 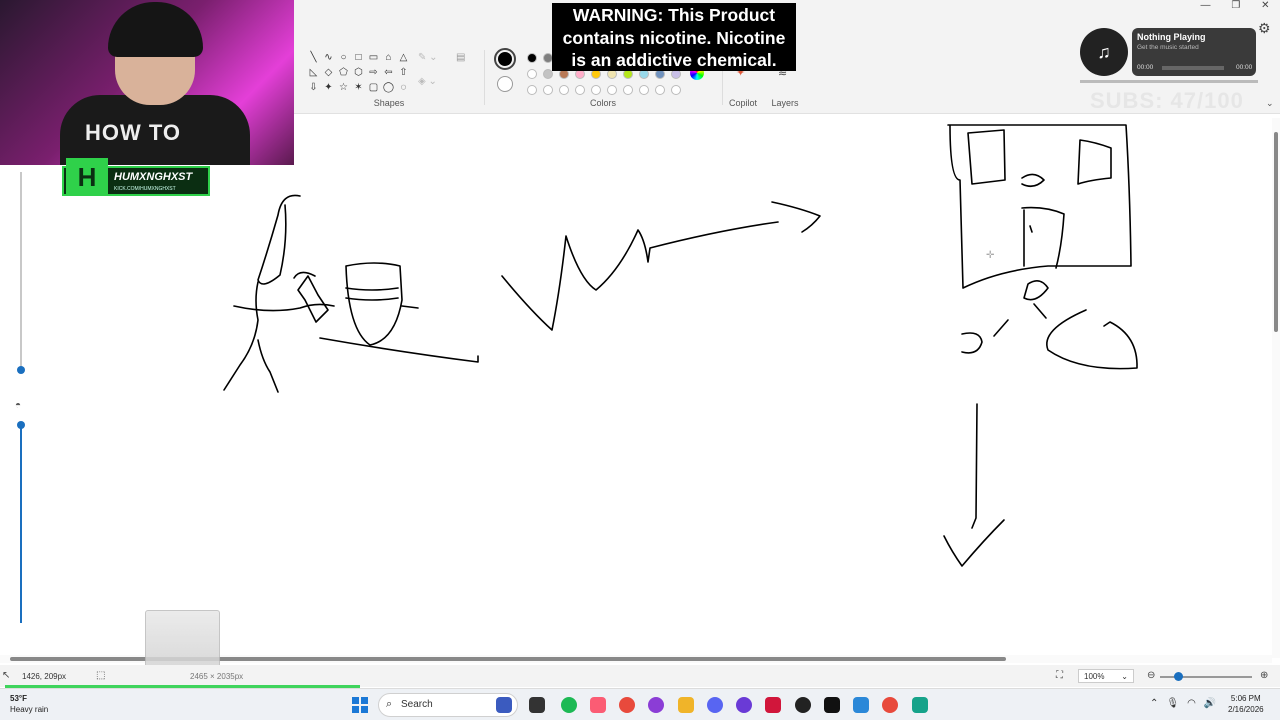 What do you see at coordinates (21, 425) in the screenshot?
I see `opacity-knob` at bounding box center [21, 425].